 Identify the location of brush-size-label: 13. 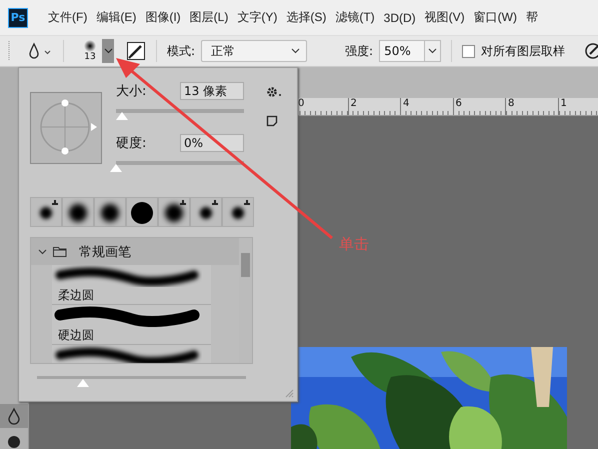
(90, 57).